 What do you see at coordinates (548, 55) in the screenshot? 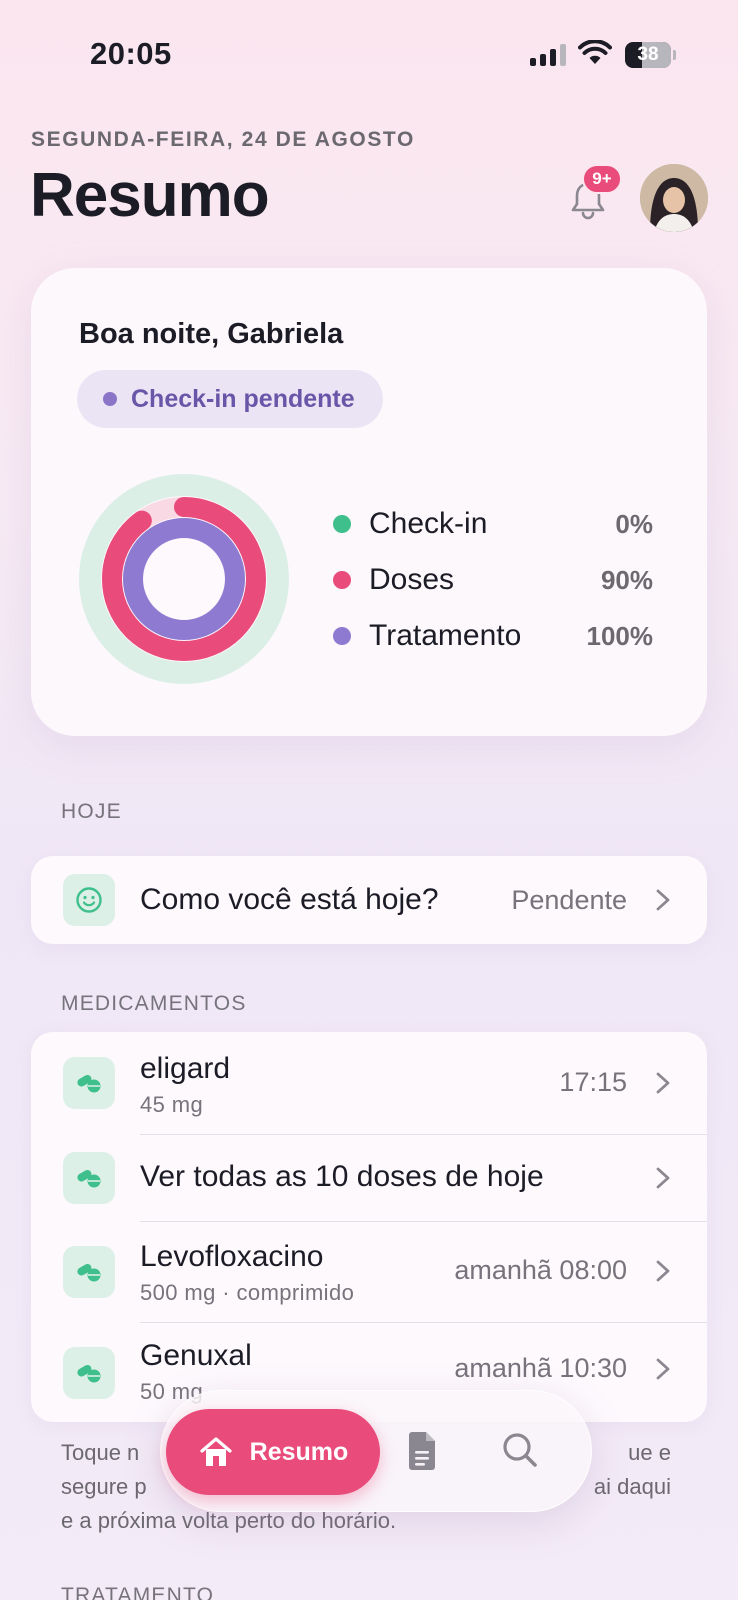
I see `signal-icon` at bounding box center [548, 55].